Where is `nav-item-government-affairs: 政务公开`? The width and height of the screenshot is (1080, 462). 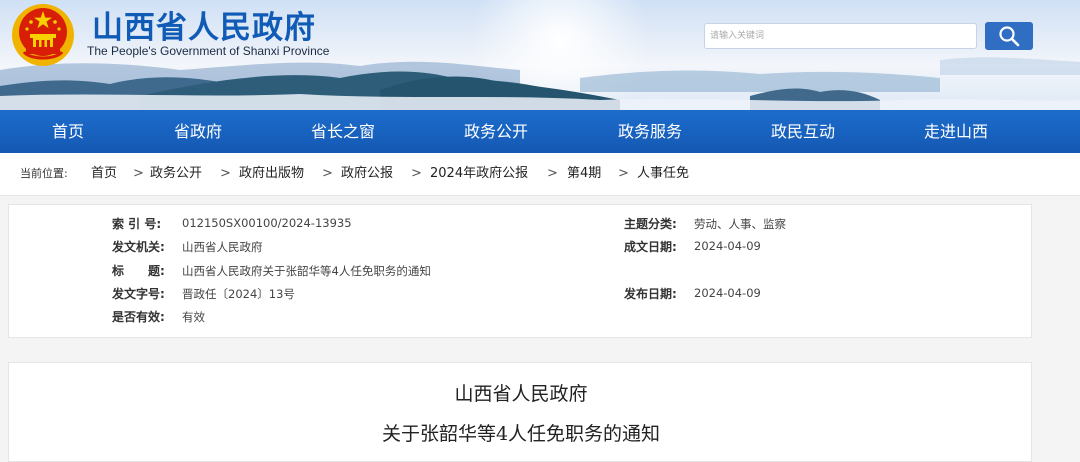 nav-item-government-affairs: 政务公开 is located at coordinates (496, 131).